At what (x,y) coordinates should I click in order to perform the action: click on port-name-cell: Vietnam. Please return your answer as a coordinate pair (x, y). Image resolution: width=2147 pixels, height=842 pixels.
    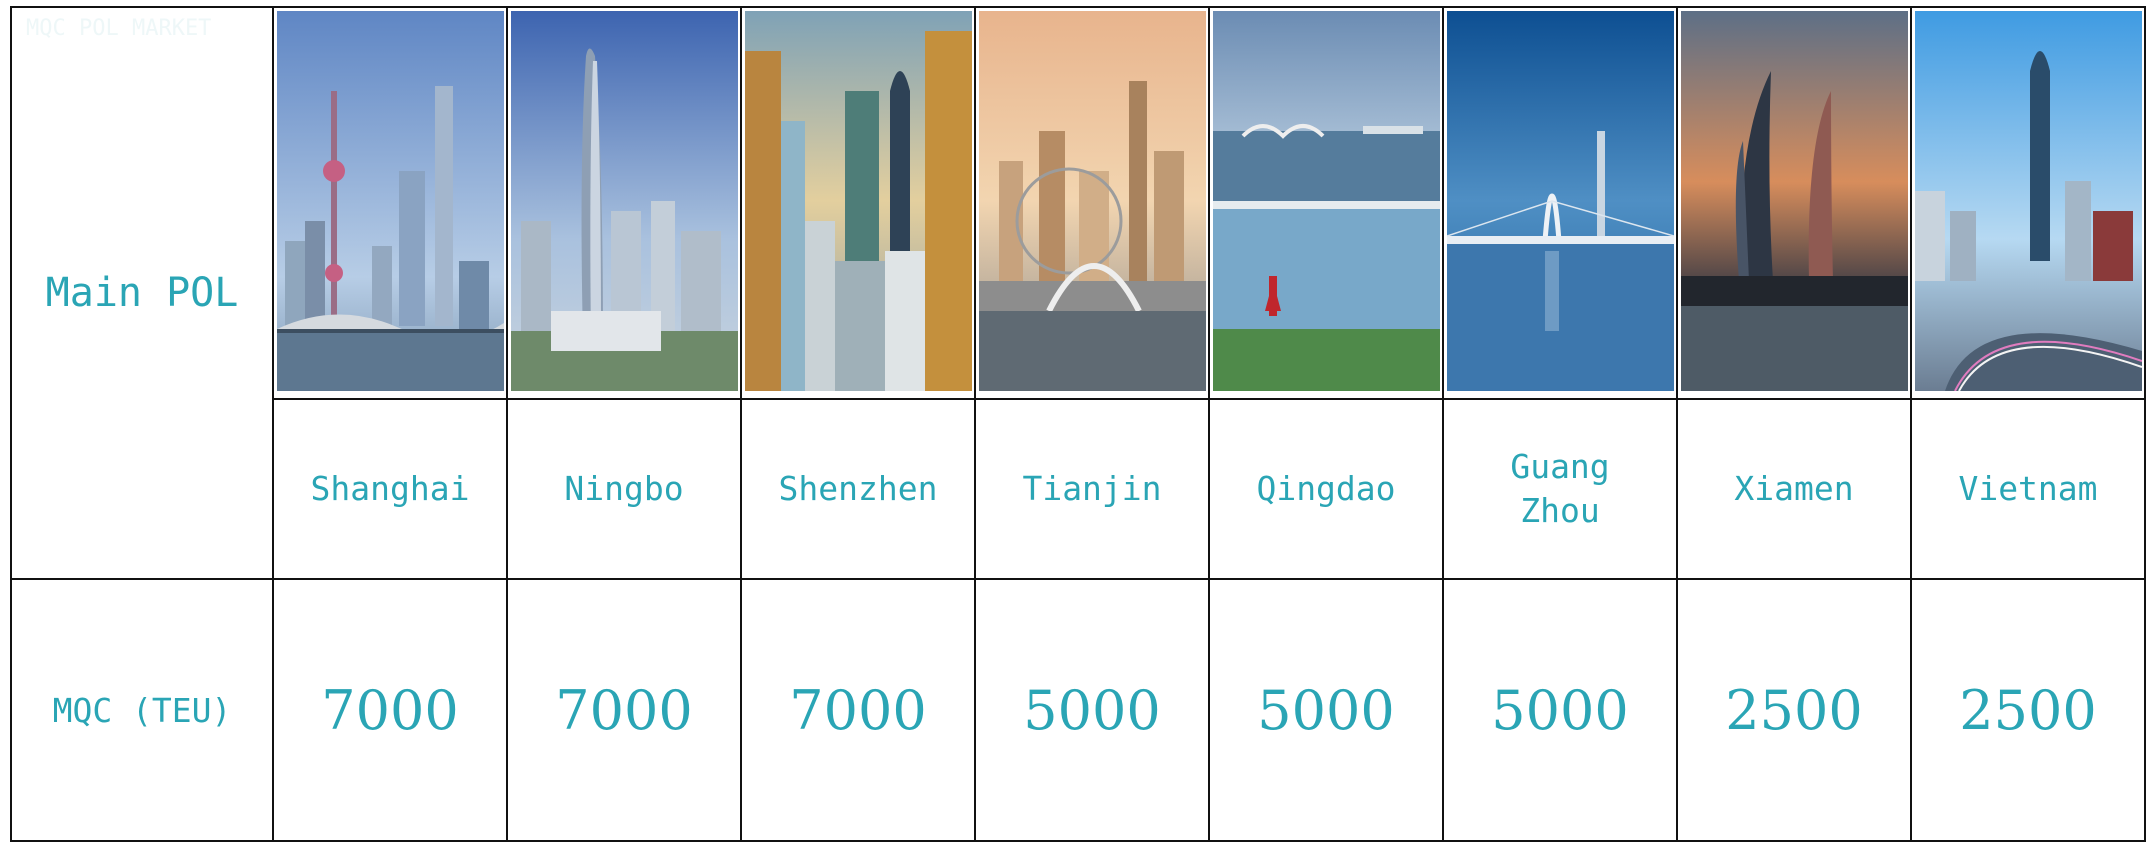
    Looking at the image, I should click on (2028, 489).